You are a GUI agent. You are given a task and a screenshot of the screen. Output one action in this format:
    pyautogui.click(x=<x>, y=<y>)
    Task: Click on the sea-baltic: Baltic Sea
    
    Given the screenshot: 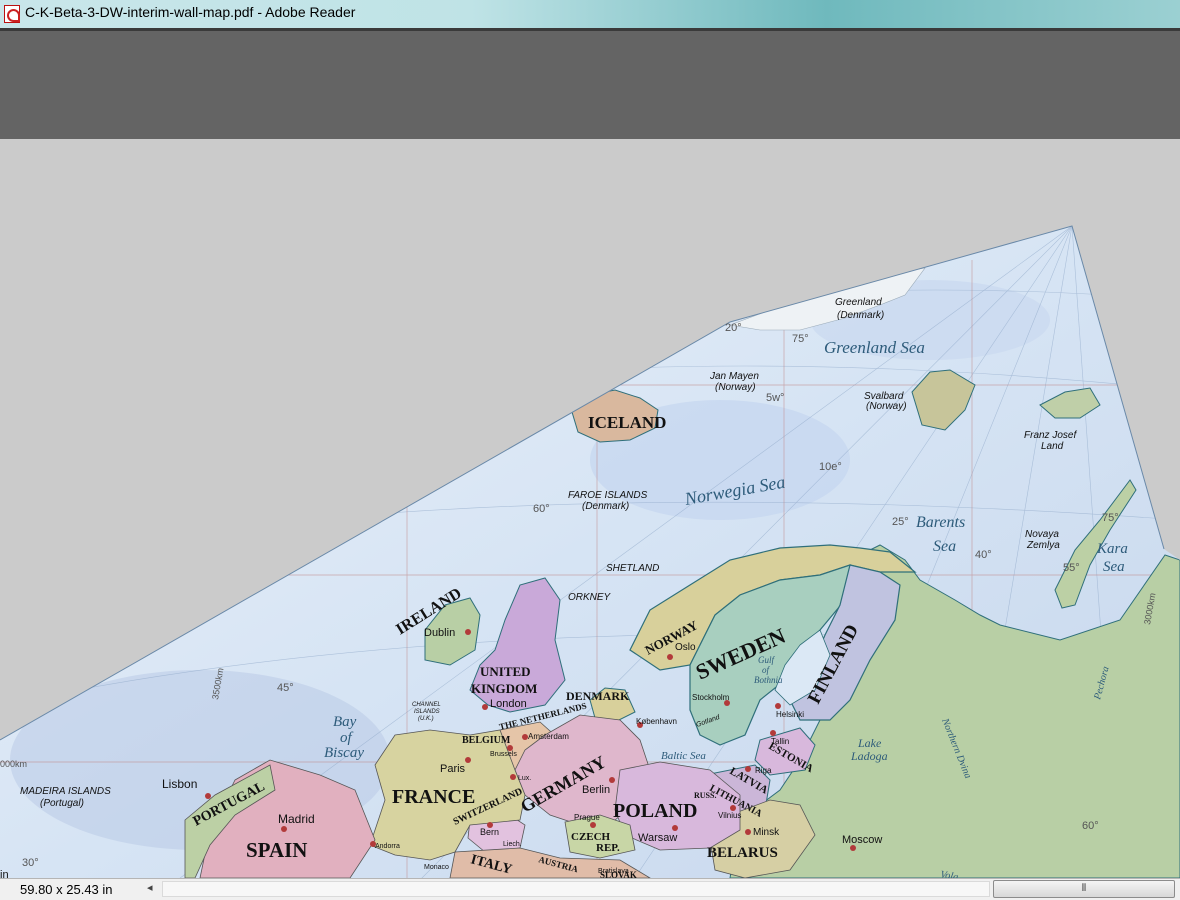 What is the action you would take?
    pyautogui.click(x=683, y=756)
    